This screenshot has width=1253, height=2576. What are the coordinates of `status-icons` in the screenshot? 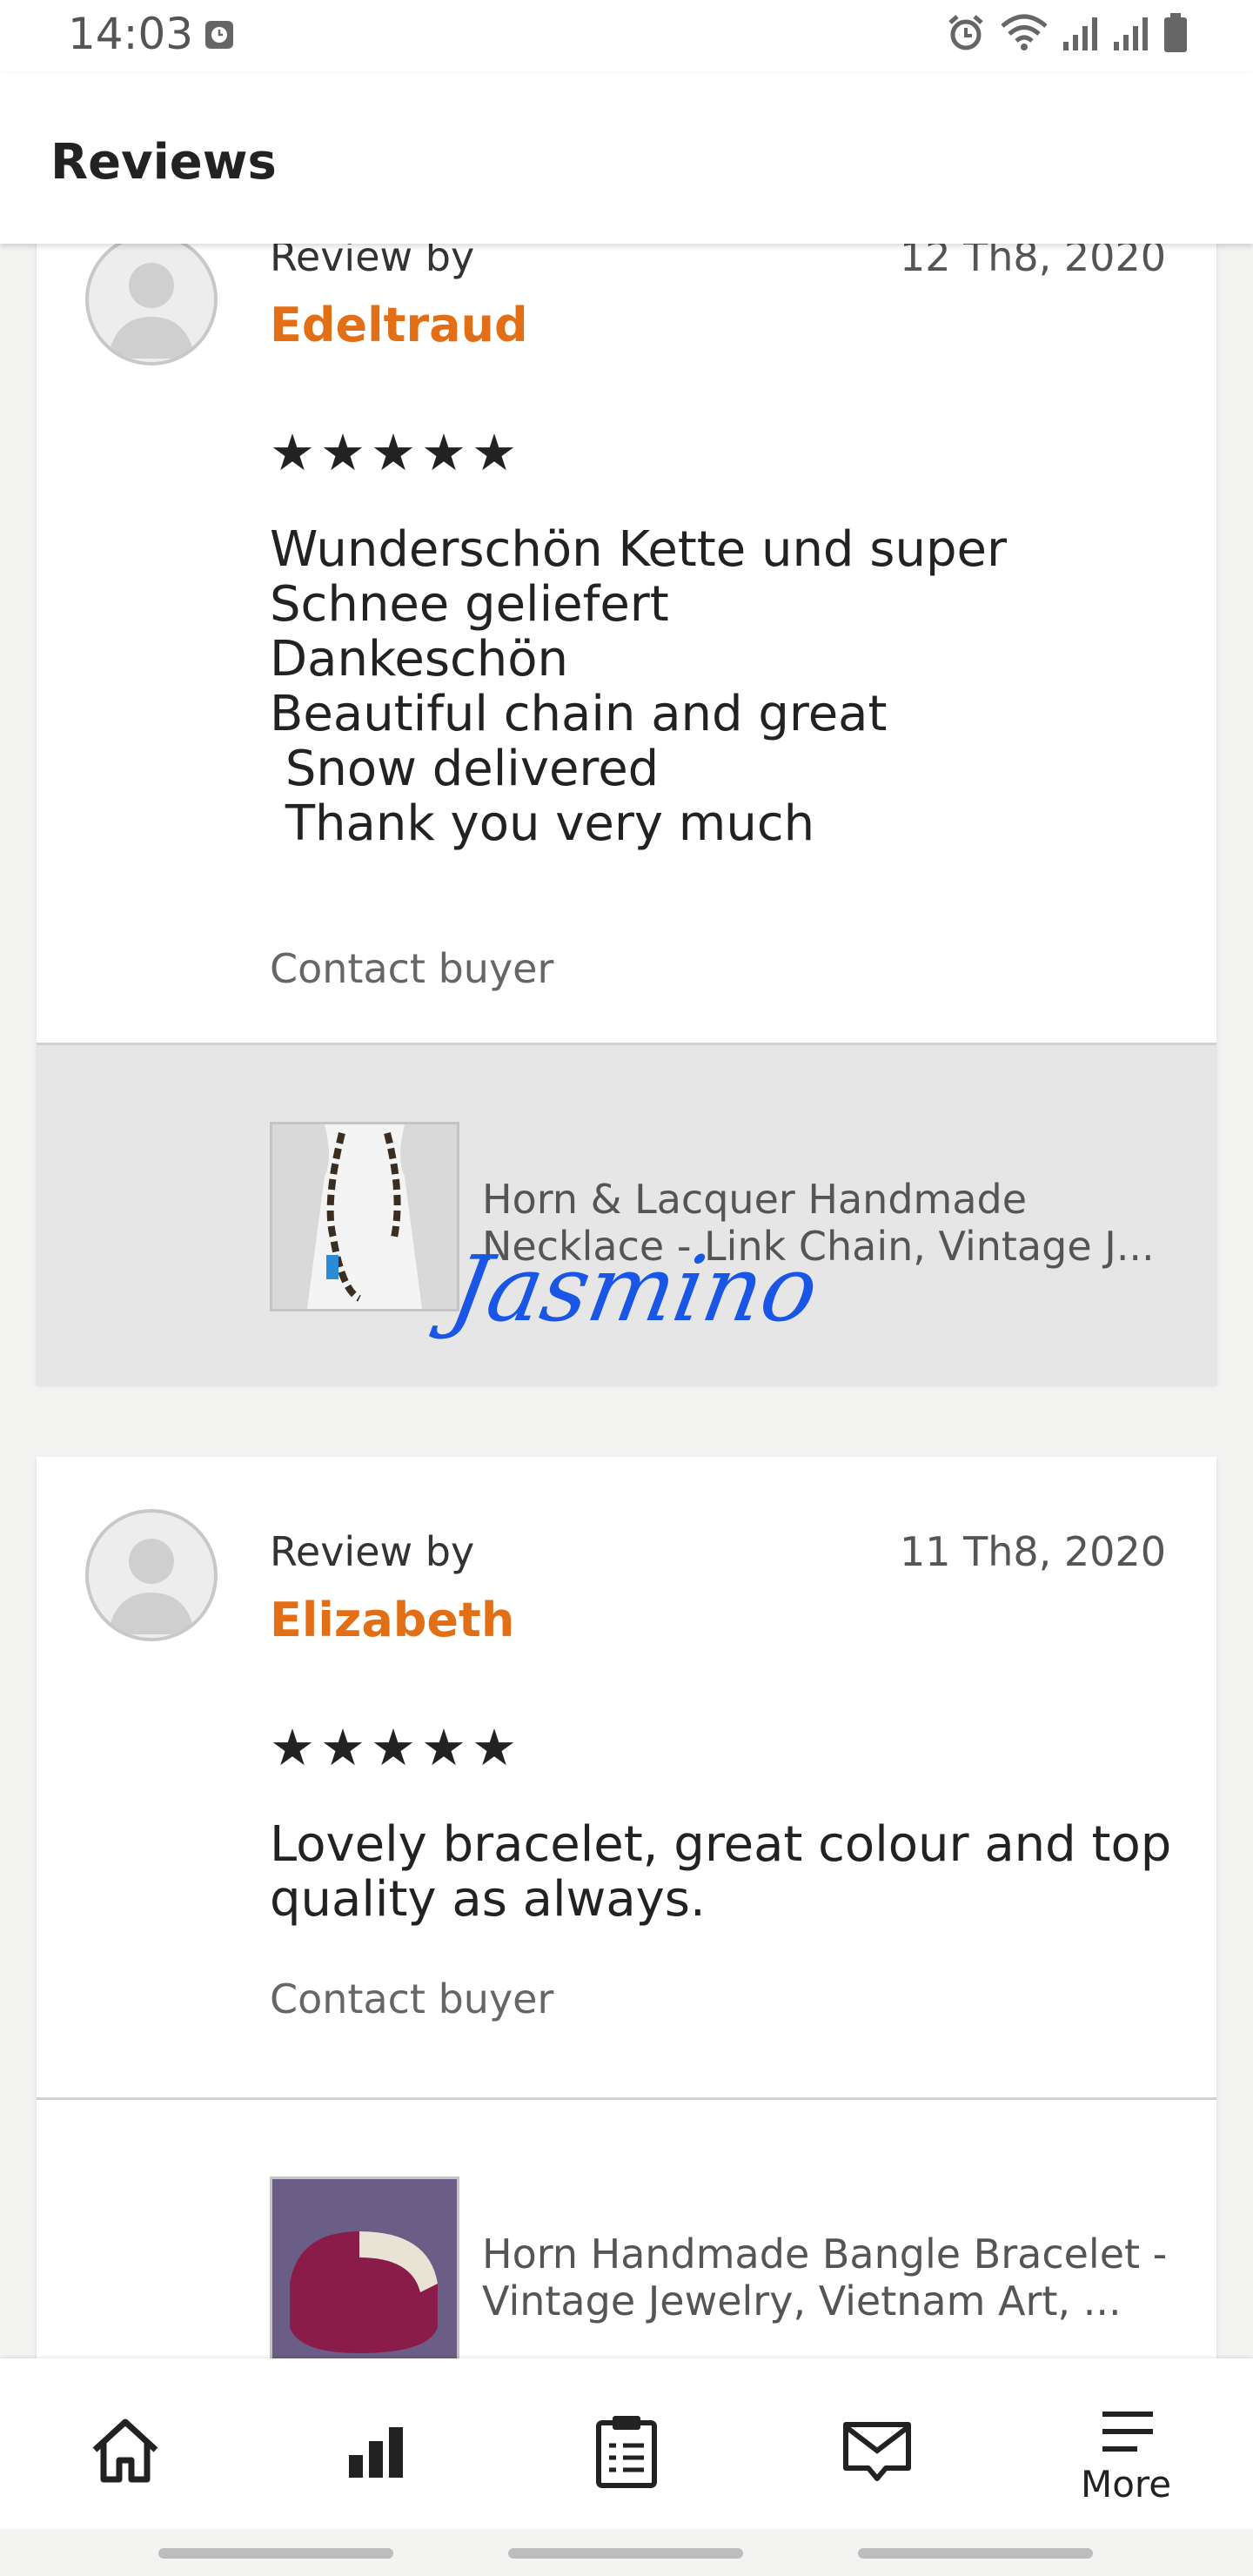 It's located at (1067, 33).